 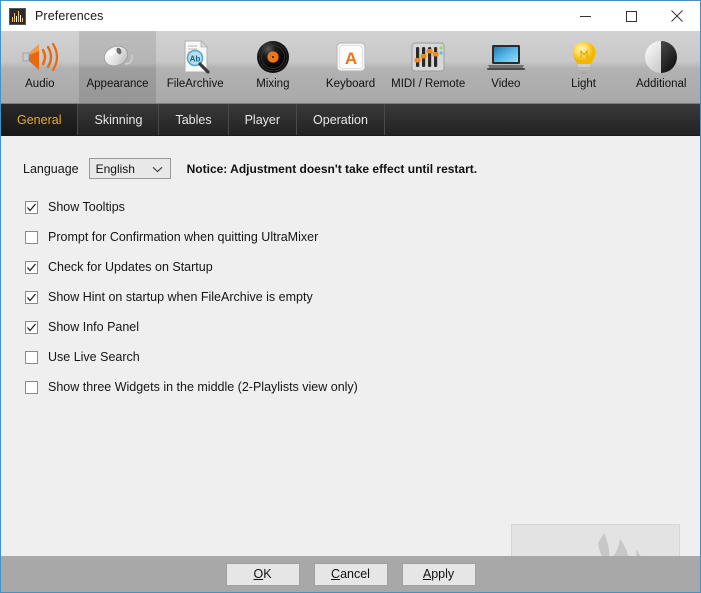 What do you see at coordinates (350, 16) in the screenshot?
I see `title-bar: Preferences` at bounding box center [350, 16].